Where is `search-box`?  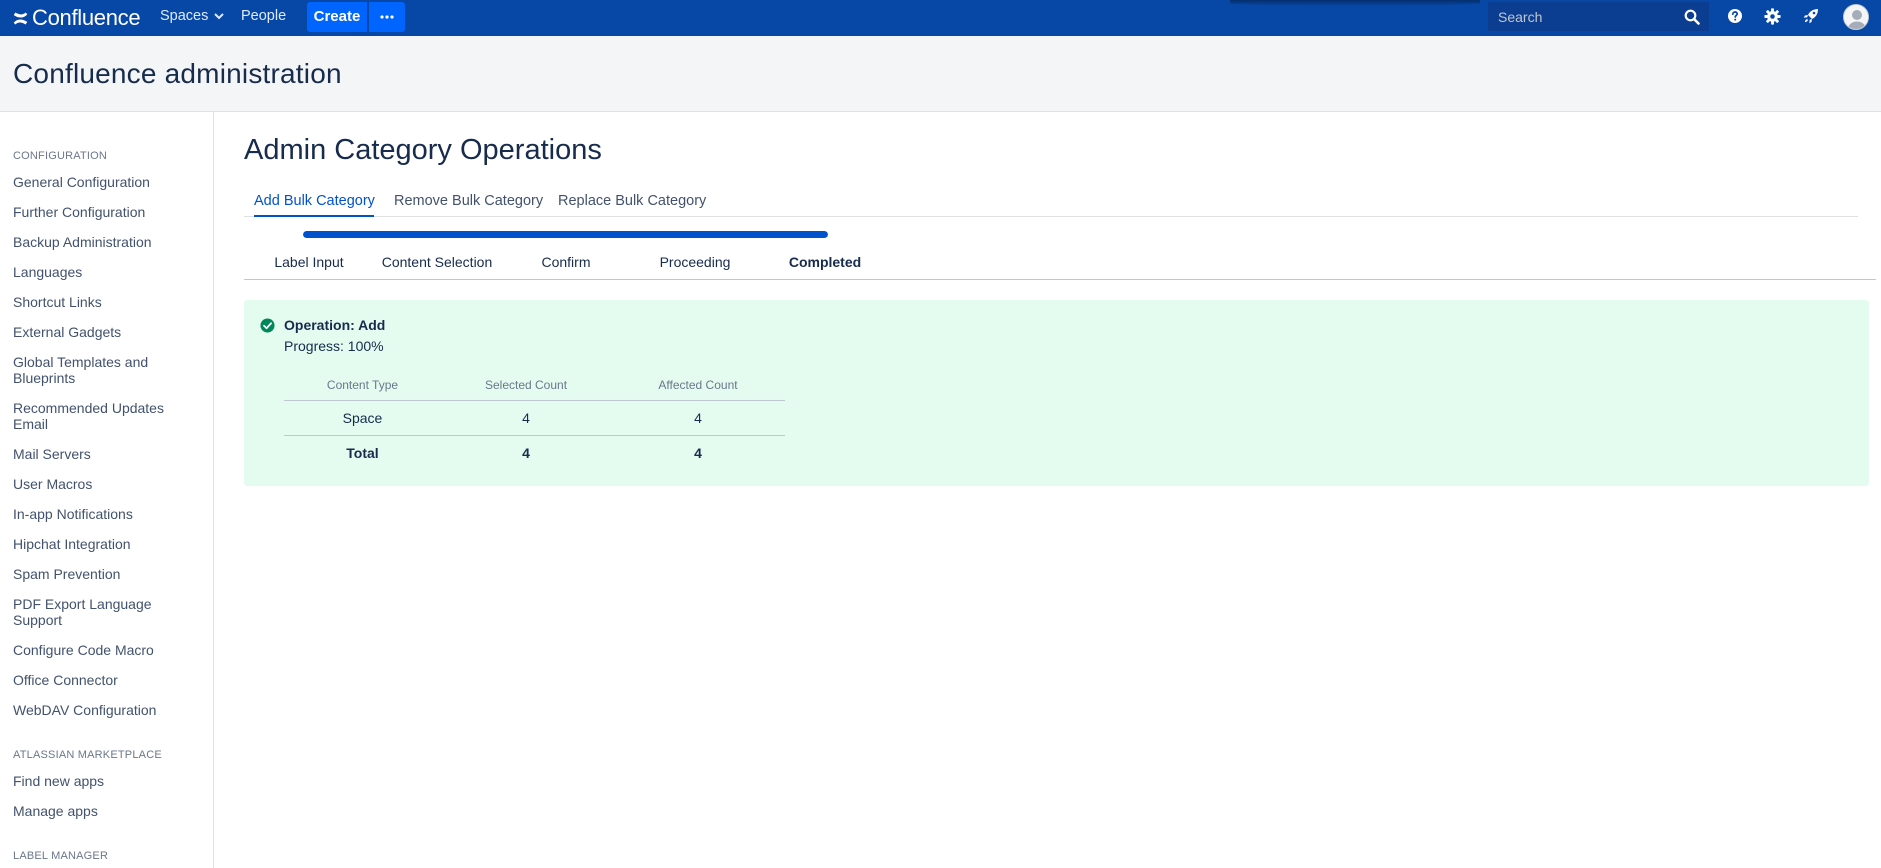
search-box is located at coordinates (1598, 16).